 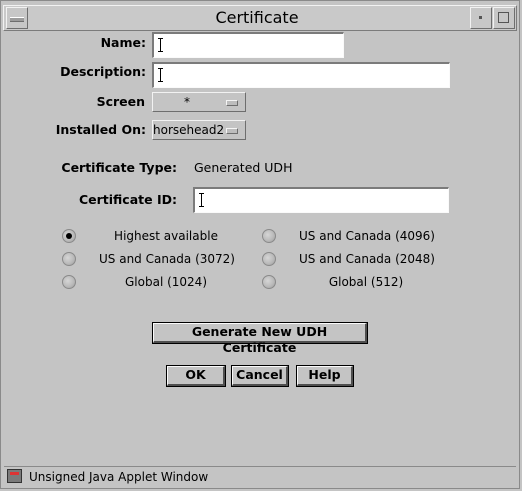 What do you see at coordinates (325, 376) in the screenshot?
I see `help-button: Help` at bounding box center [325, 376].